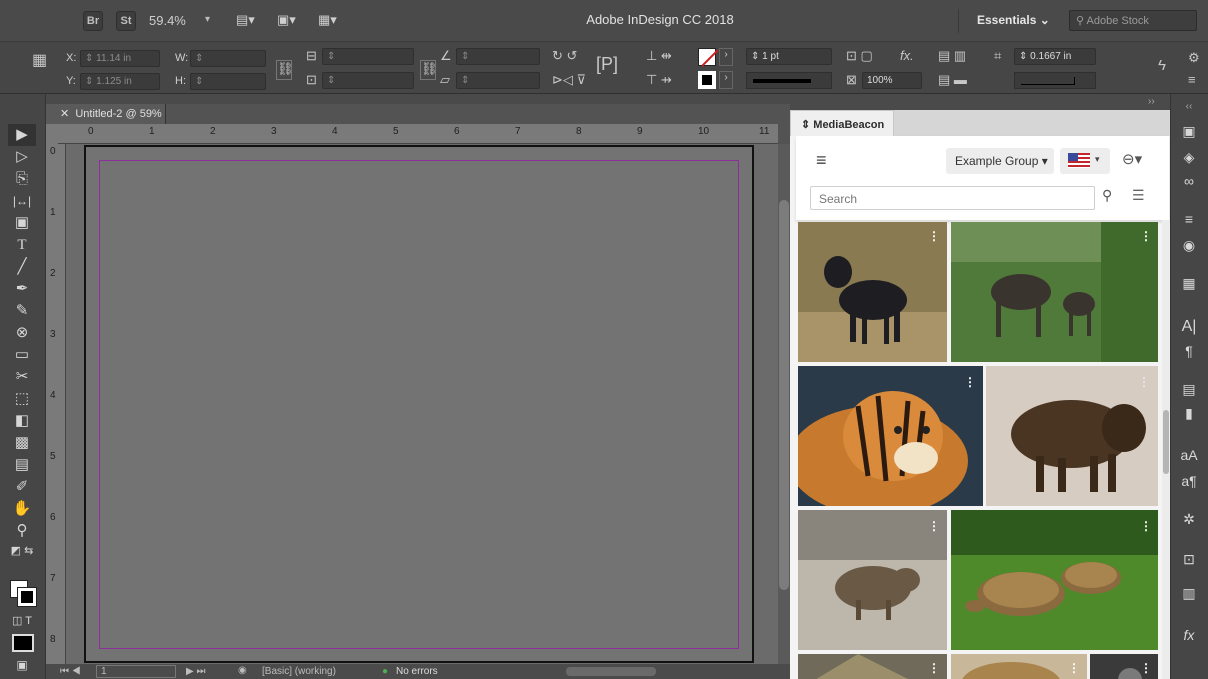  I want to click on drop-shadow-icon: ⊡ ▢, so click(859, 56).